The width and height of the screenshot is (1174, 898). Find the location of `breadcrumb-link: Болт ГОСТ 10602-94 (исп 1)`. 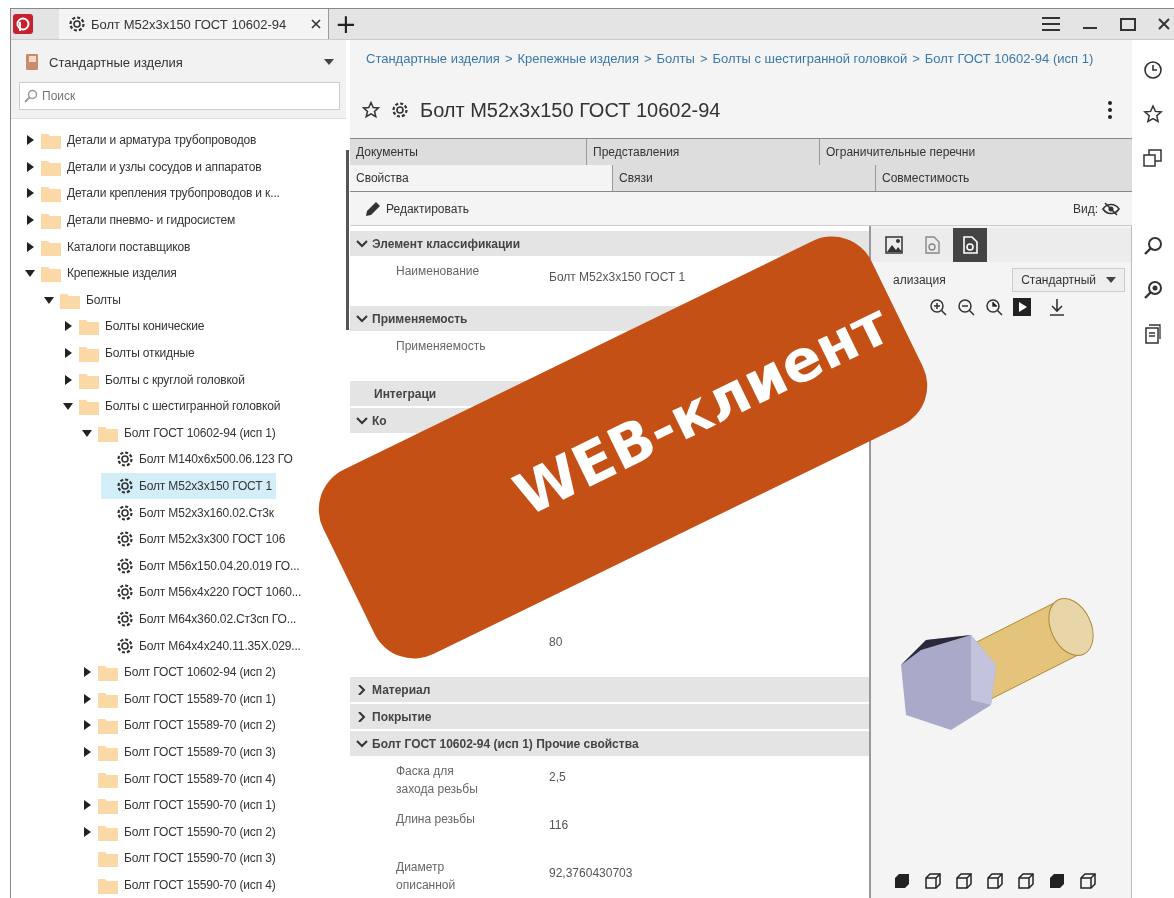

breadcrumb-link: Болт ГОСТ 10602-94 (исп 1) is located at coordinates (1009, 58).